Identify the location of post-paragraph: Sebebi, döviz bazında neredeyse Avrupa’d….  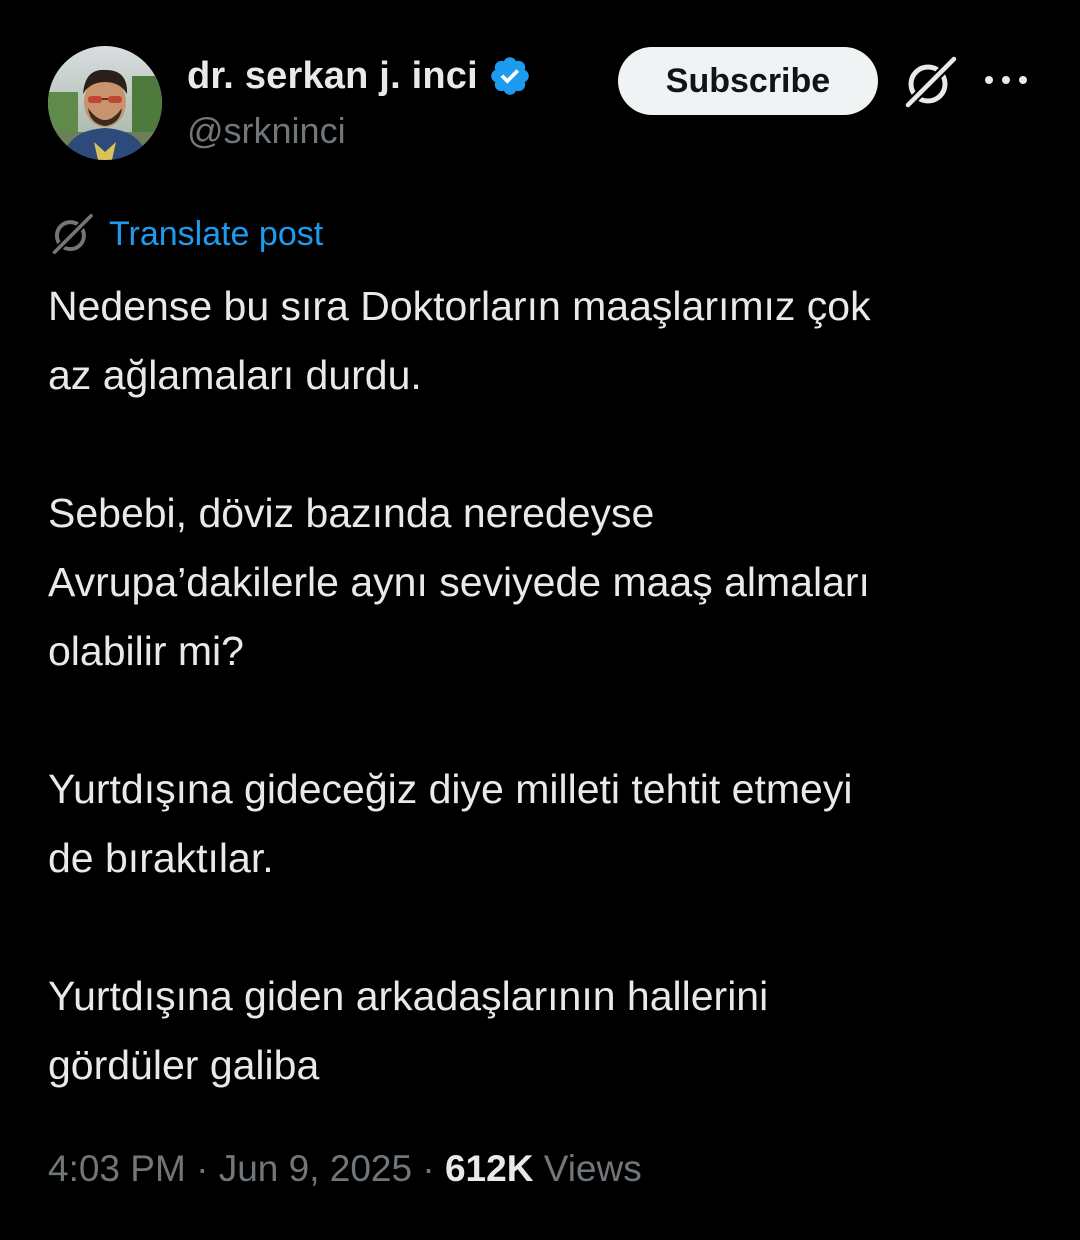
(459, 582).